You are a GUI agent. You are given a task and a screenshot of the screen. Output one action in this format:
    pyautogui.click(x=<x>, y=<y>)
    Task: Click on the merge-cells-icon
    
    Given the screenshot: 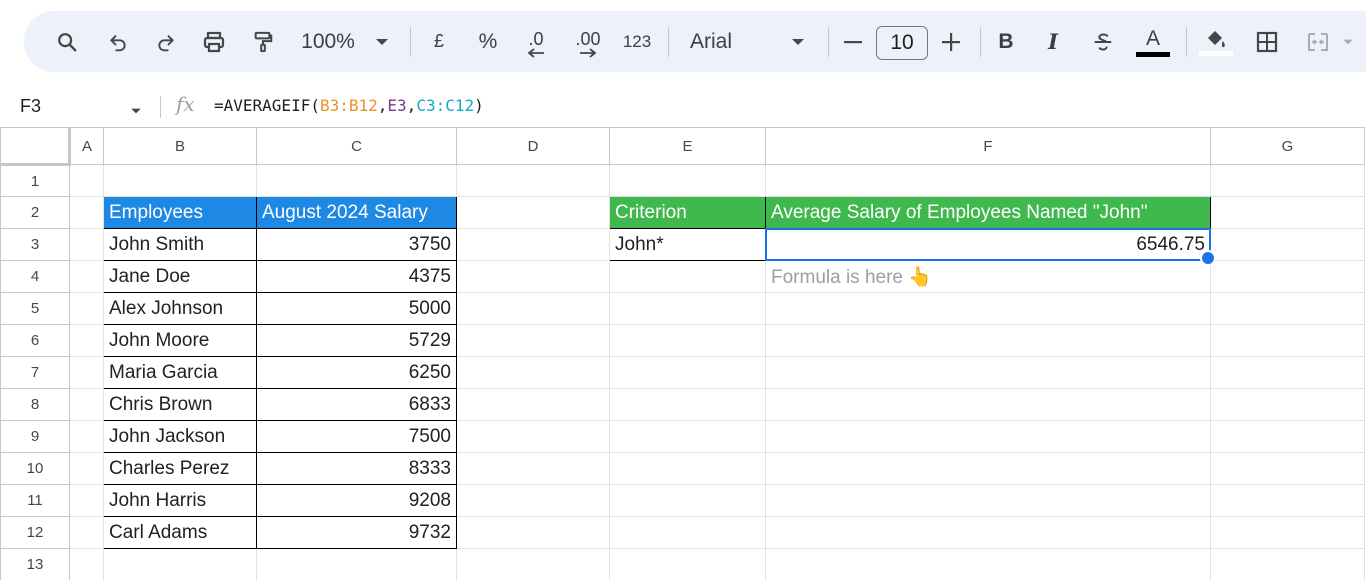 What is the action you would take?
    pyautogui.click(x=1318, y=41)
    